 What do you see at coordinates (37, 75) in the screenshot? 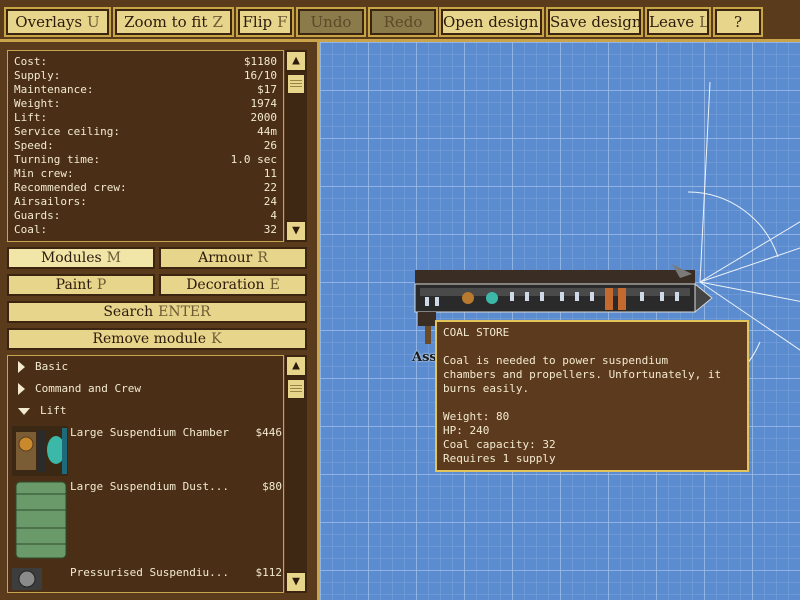
I see `stat-label: Supply:` at bounding box center [37, 75].